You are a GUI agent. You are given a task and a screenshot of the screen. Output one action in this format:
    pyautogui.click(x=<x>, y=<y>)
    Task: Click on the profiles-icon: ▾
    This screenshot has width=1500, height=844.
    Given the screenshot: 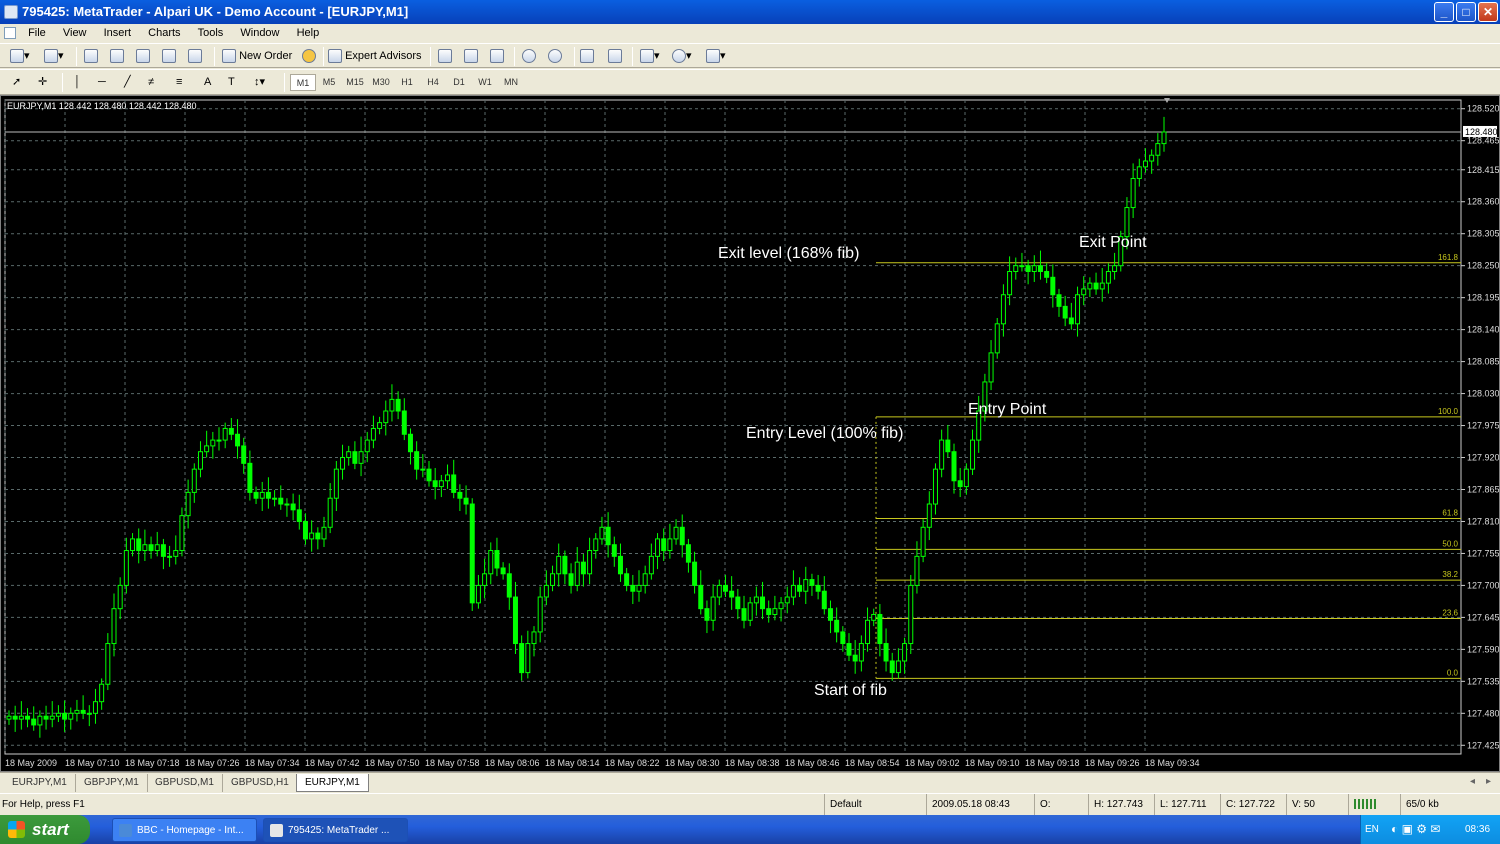 What is the action you would take?
    pyautogui.click(x=54, y=56)
    